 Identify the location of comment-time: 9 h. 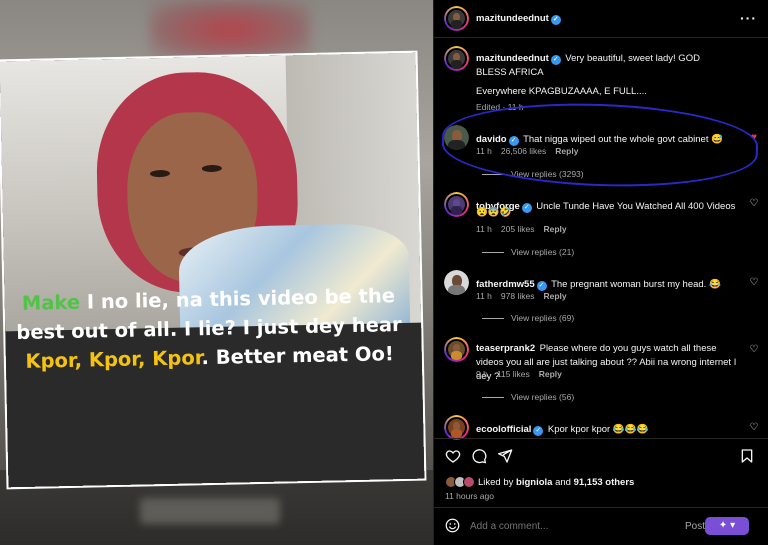
(482, 374).